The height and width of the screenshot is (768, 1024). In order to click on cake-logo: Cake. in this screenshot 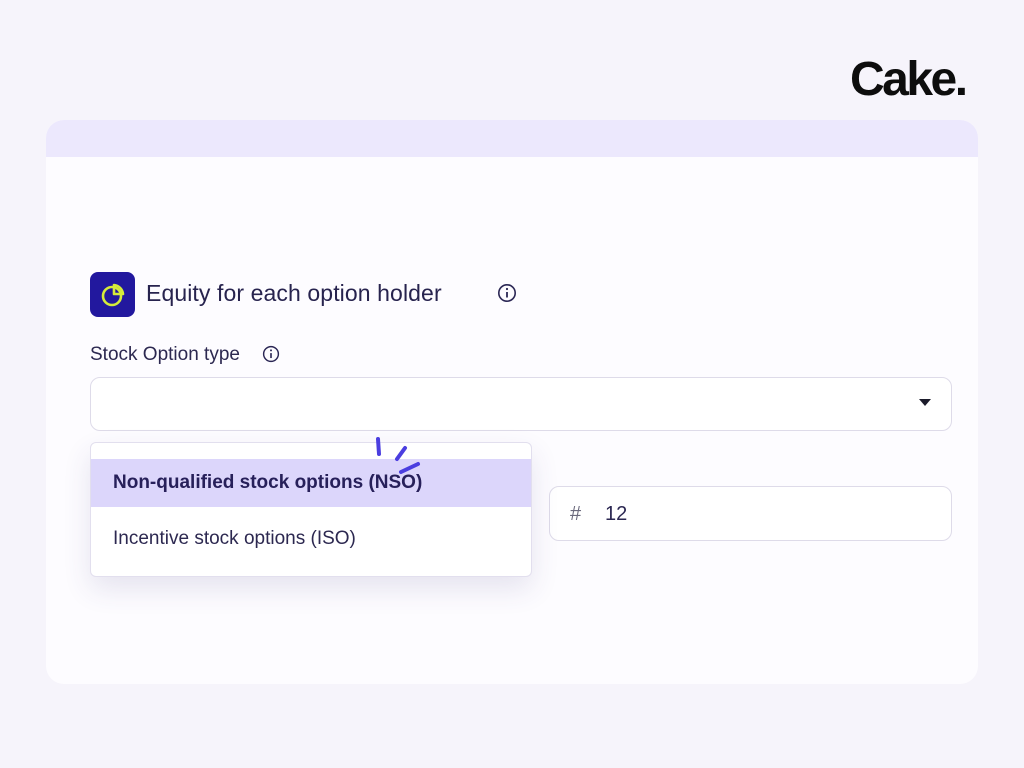, I will do `click(909, 79)`.